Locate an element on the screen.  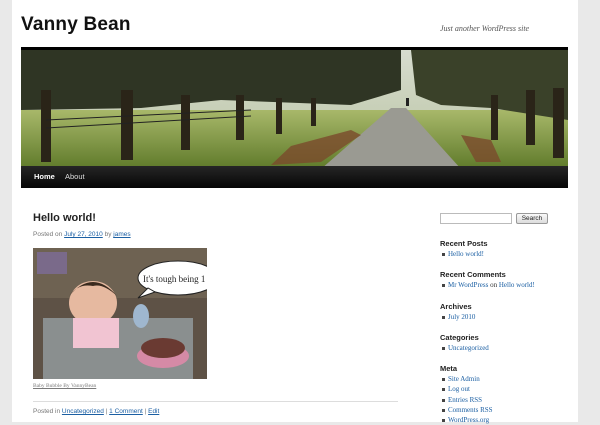
archives-list: July 2010 is located at coordinates (457, 317).